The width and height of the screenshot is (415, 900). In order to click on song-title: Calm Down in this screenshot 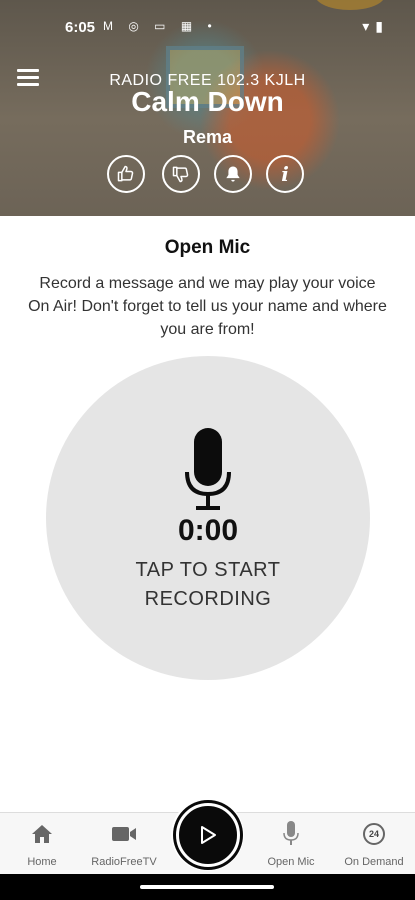, I will do `click(207, 101)`.